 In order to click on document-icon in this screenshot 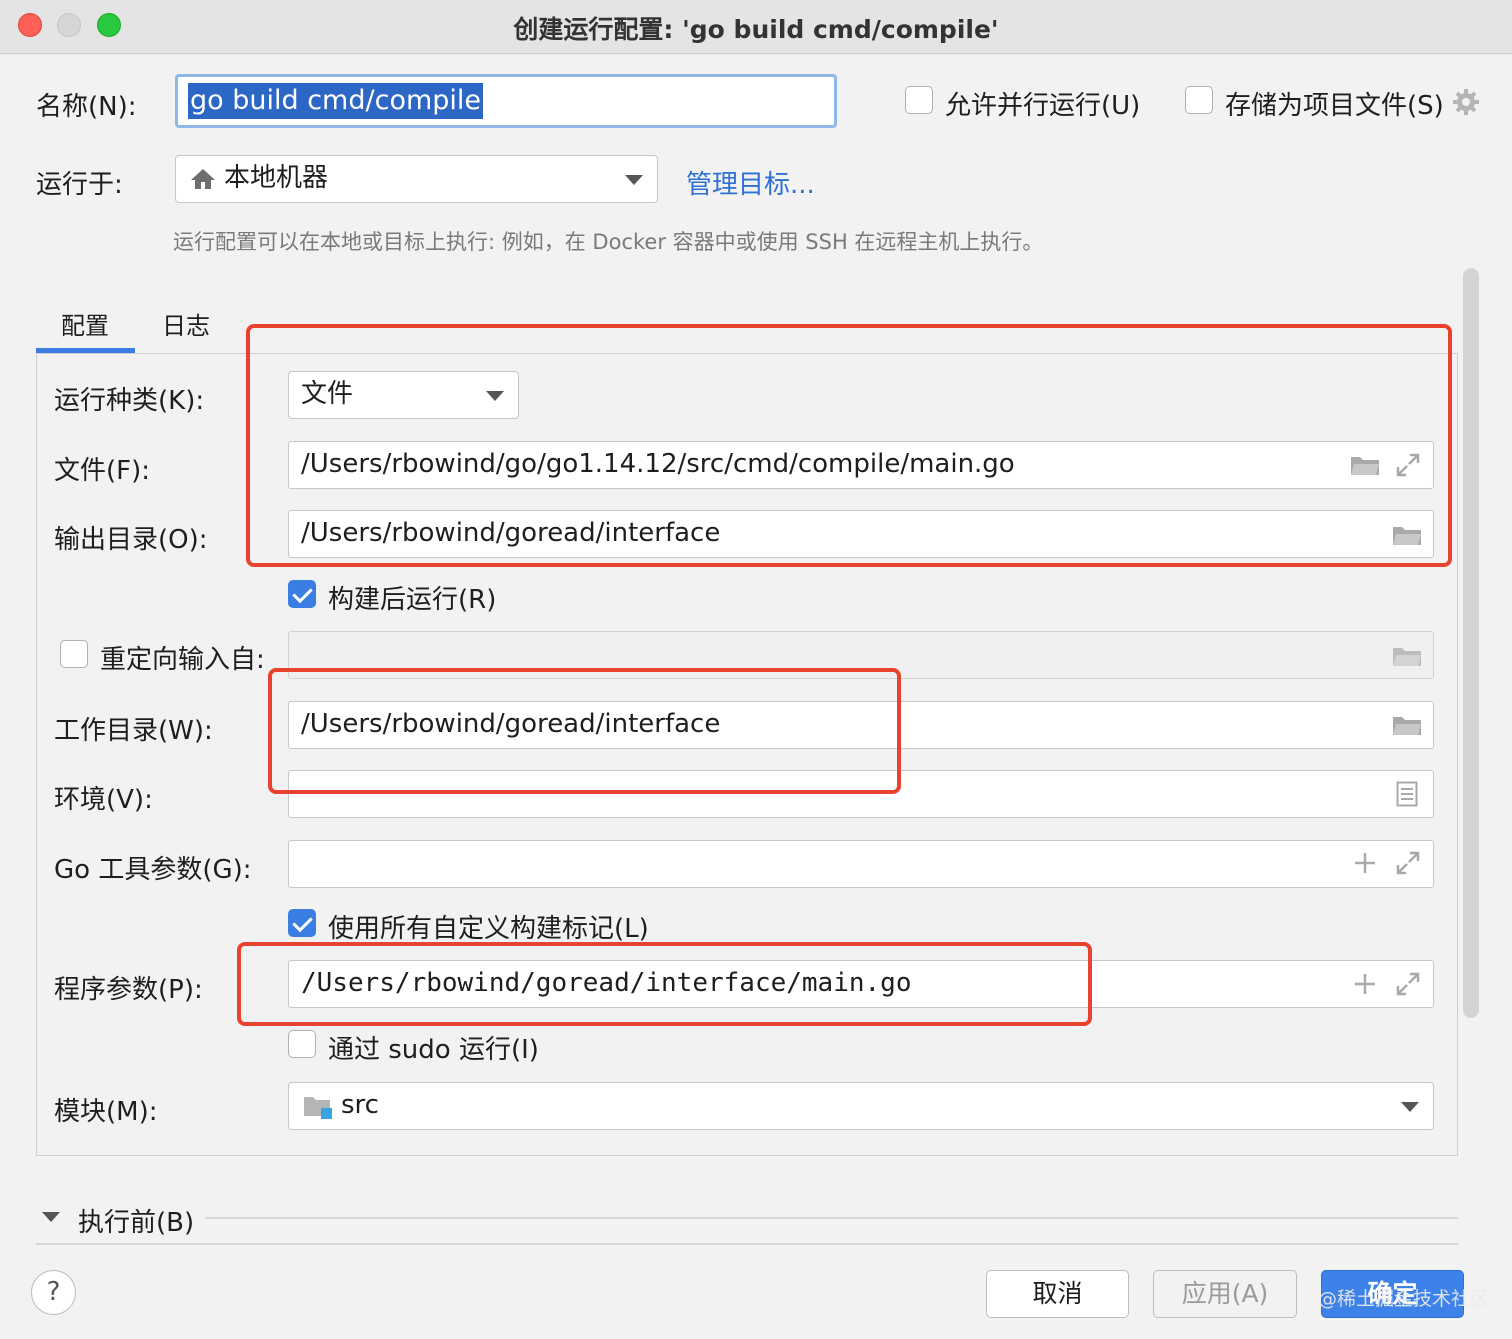, I will do `click(1407, 794)`.